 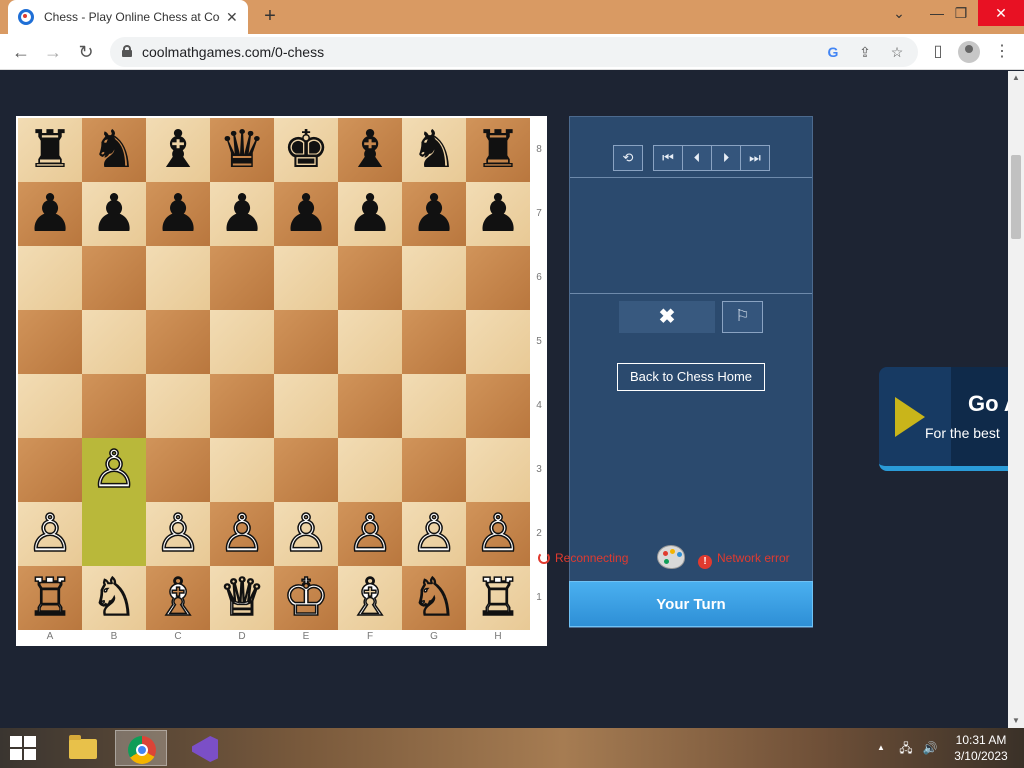 I want to click on square-h6, so click(x=498, y=278).